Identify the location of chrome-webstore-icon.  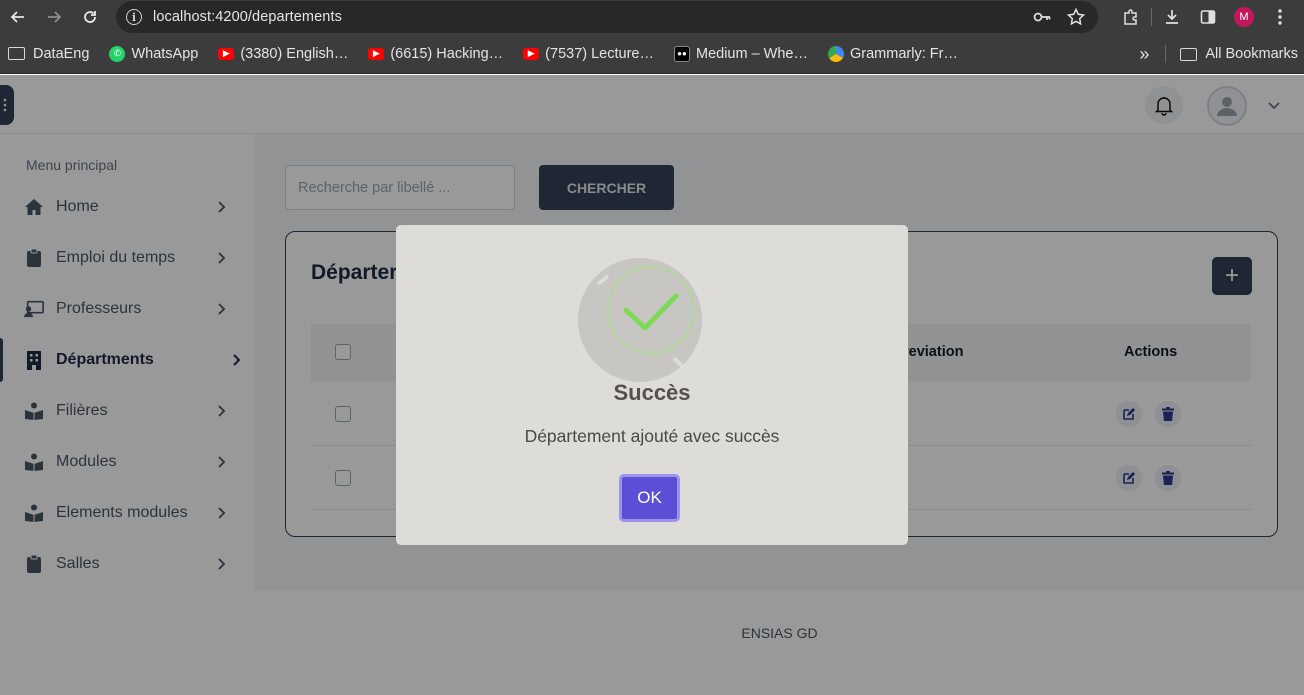
(836, 53).